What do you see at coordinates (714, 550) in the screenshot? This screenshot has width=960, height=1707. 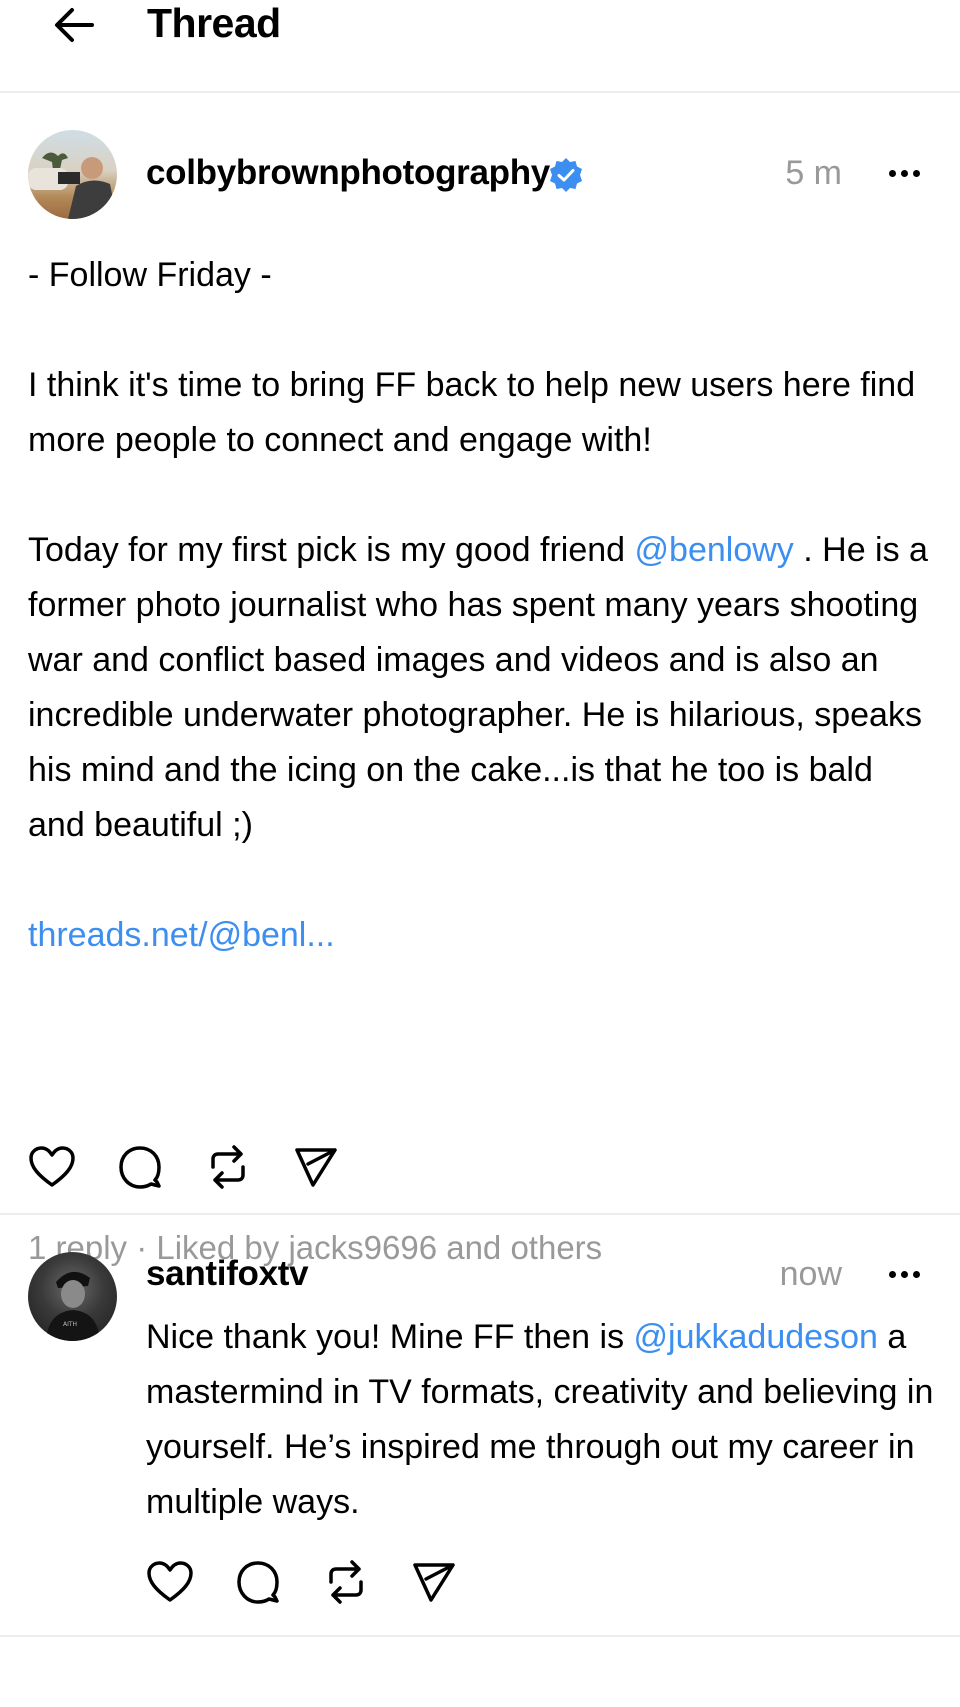 I see `mention-link: @benlowy` at bounding box center [714, 550].